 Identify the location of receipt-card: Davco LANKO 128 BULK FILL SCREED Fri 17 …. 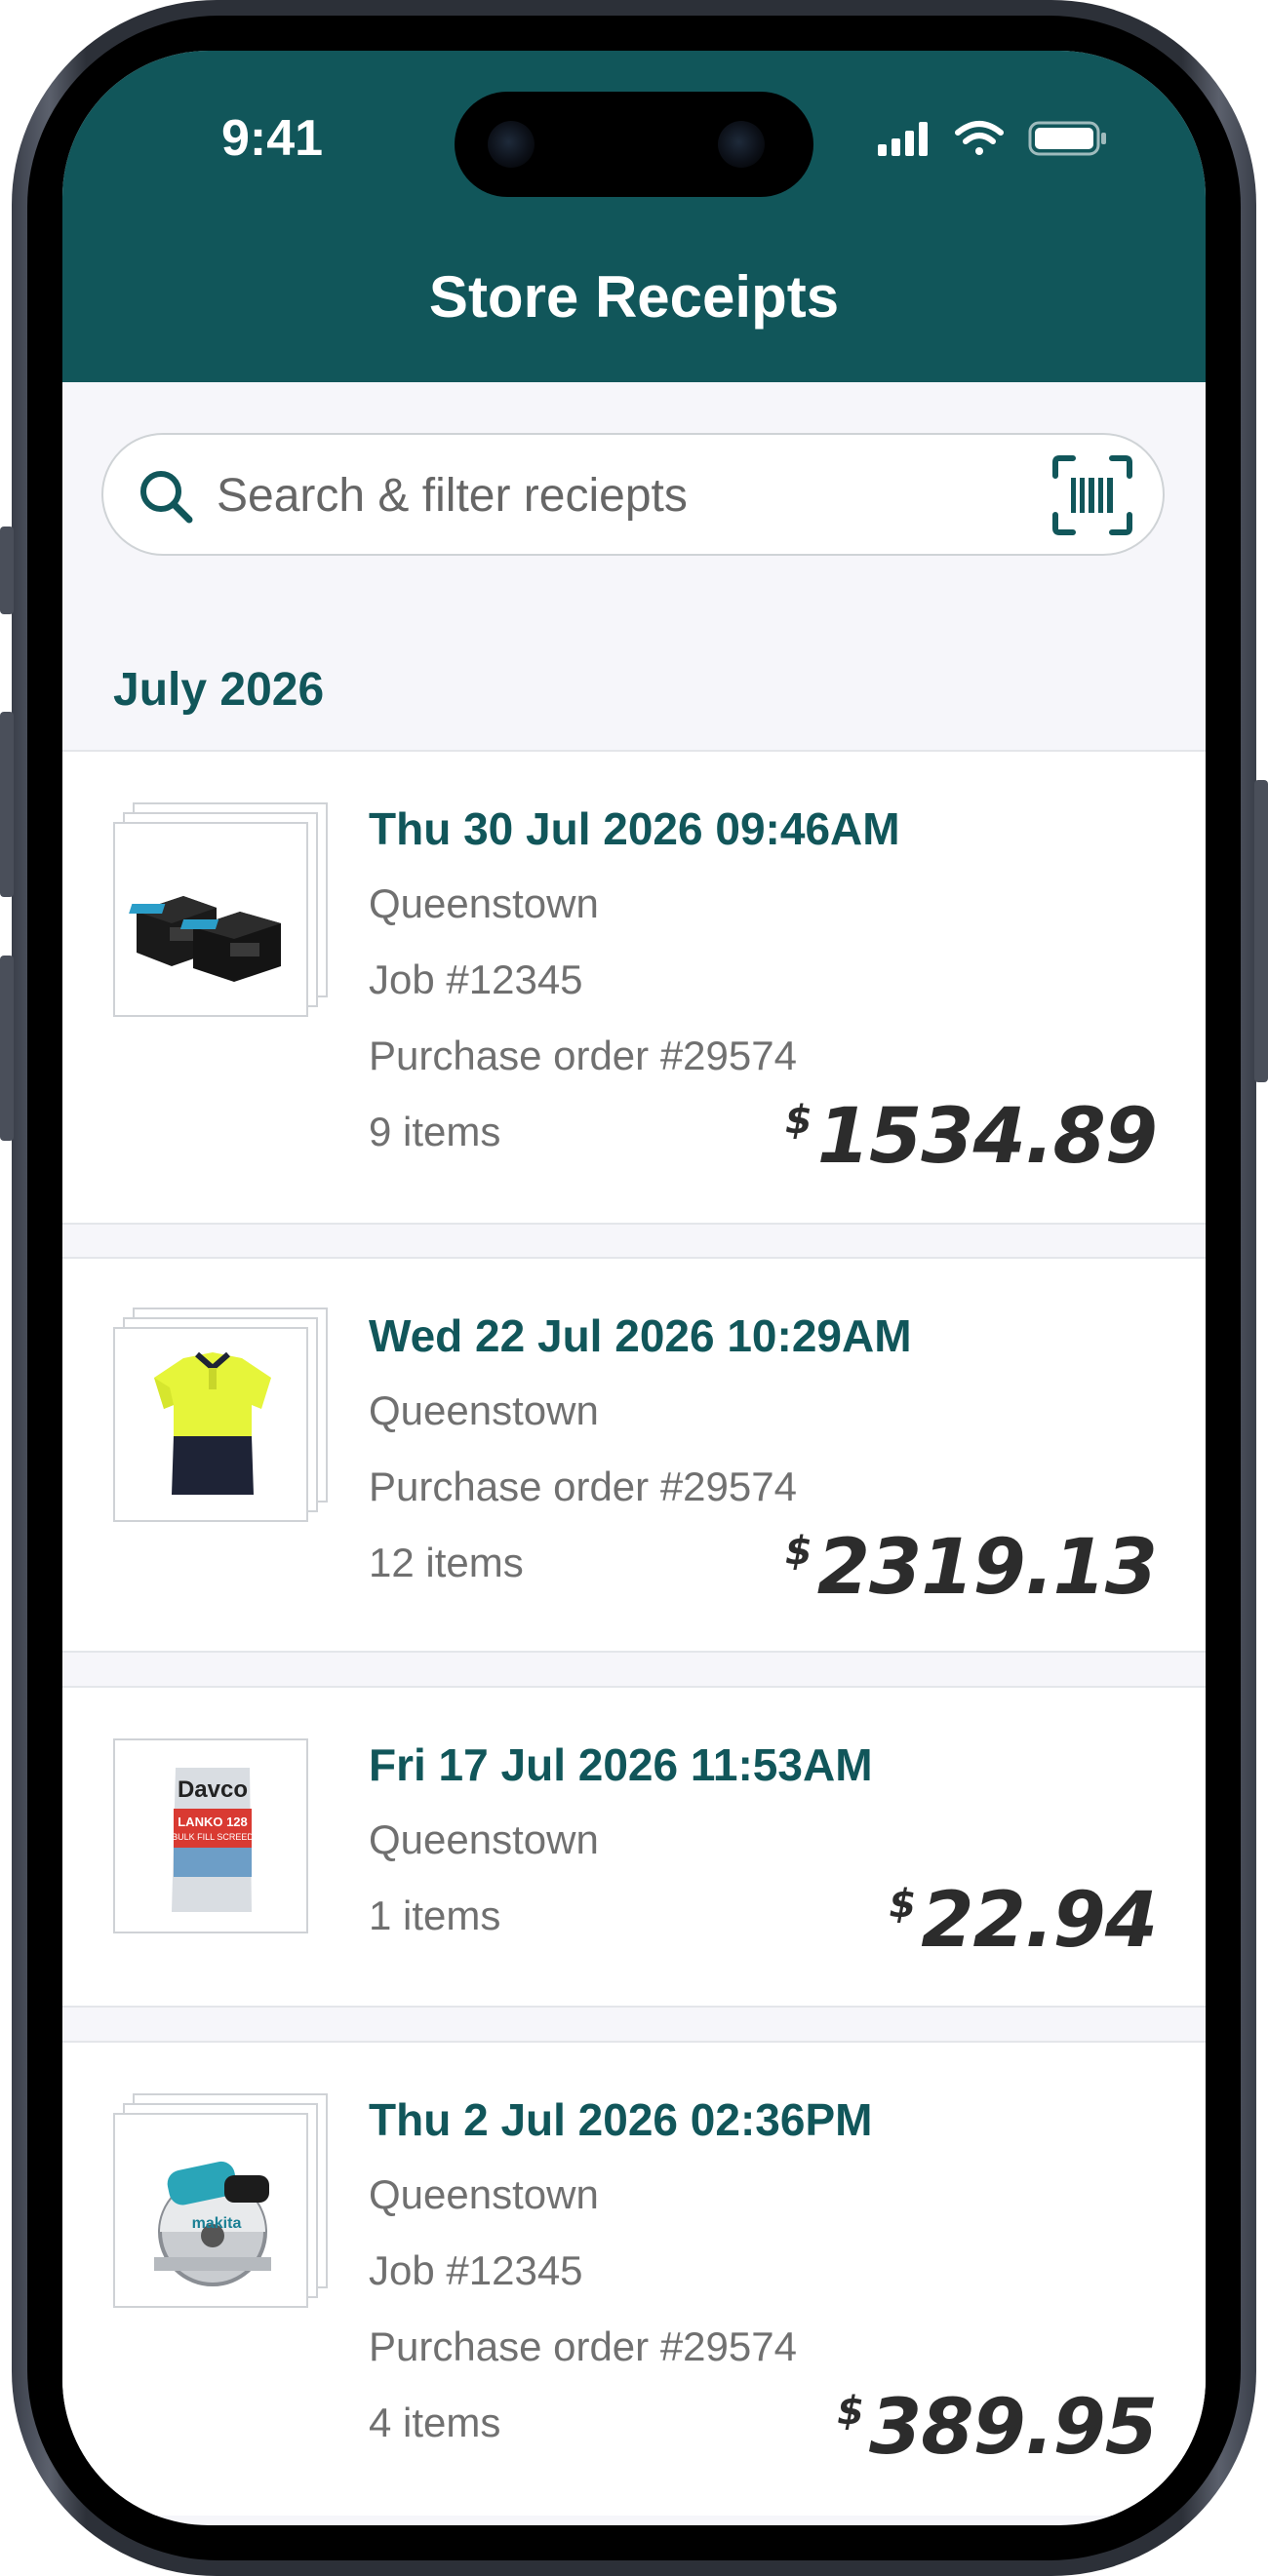
(634, 1847).